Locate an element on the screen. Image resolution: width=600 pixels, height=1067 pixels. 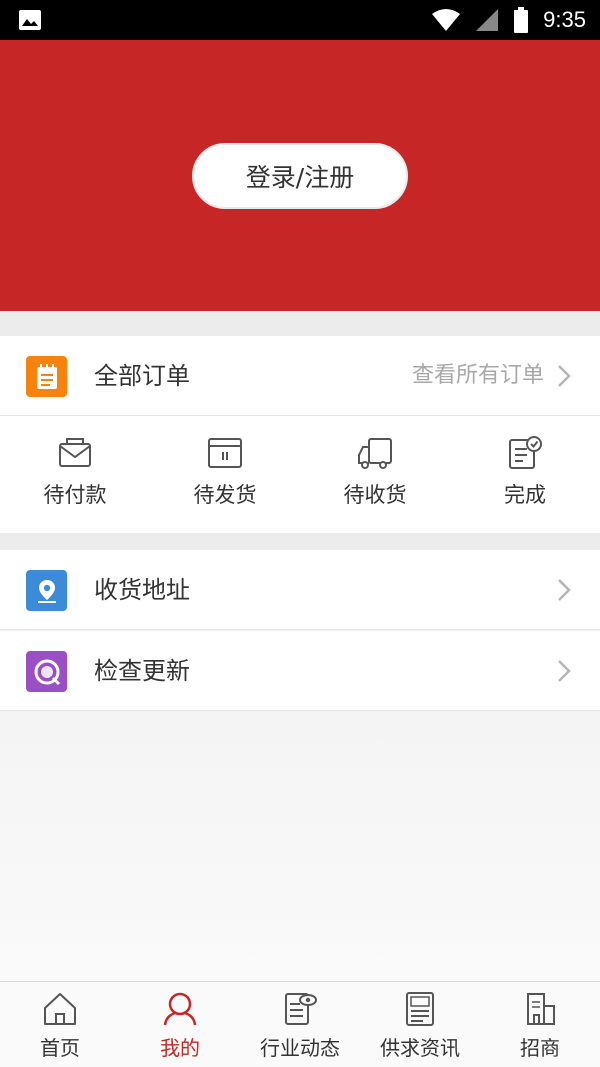
tab-label: 我的 is located at coordinates (180, 1048).